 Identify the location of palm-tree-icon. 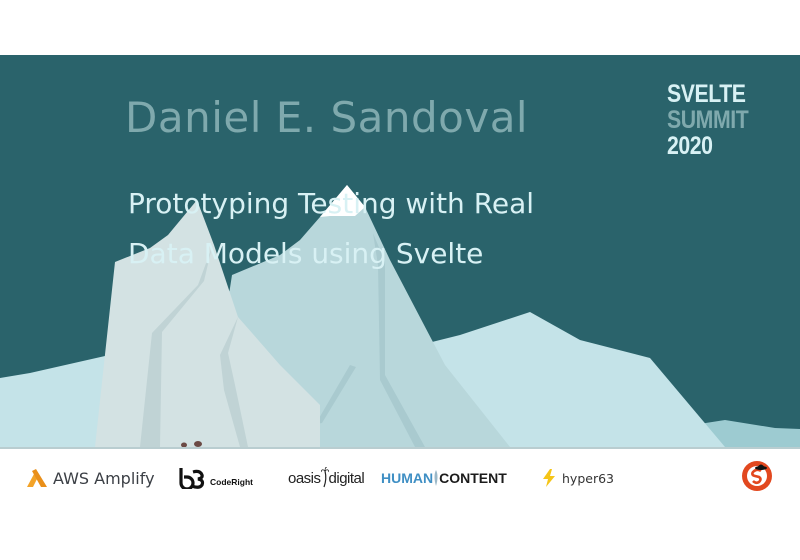
(324, 477).